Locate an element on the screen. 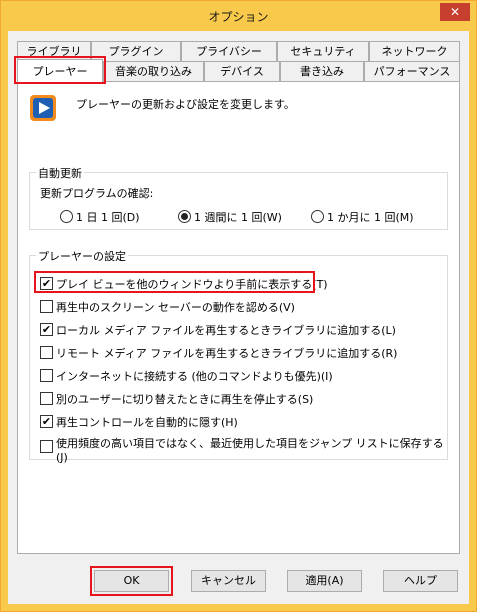  close-icon: ✕ is located at coordinates (455, 12).